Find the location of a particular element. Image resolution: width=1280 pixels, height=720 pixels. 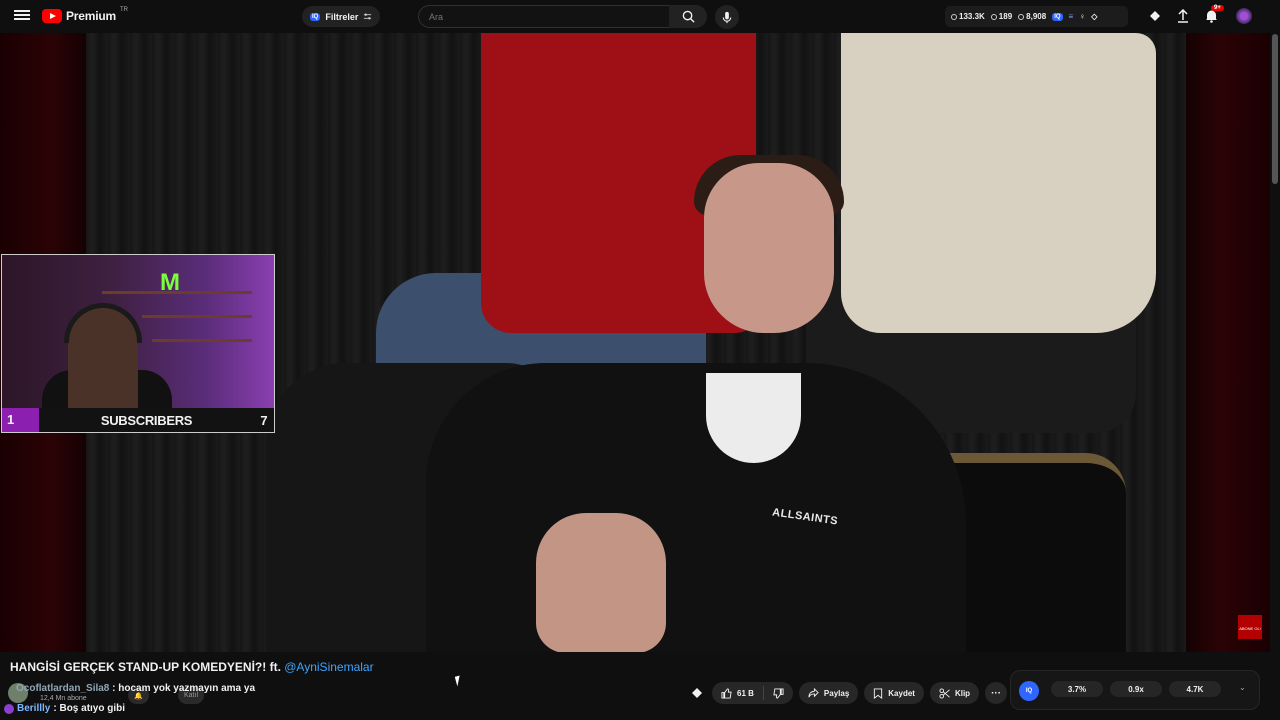

stat-views: 189 is located at coordinates (1001, 16).